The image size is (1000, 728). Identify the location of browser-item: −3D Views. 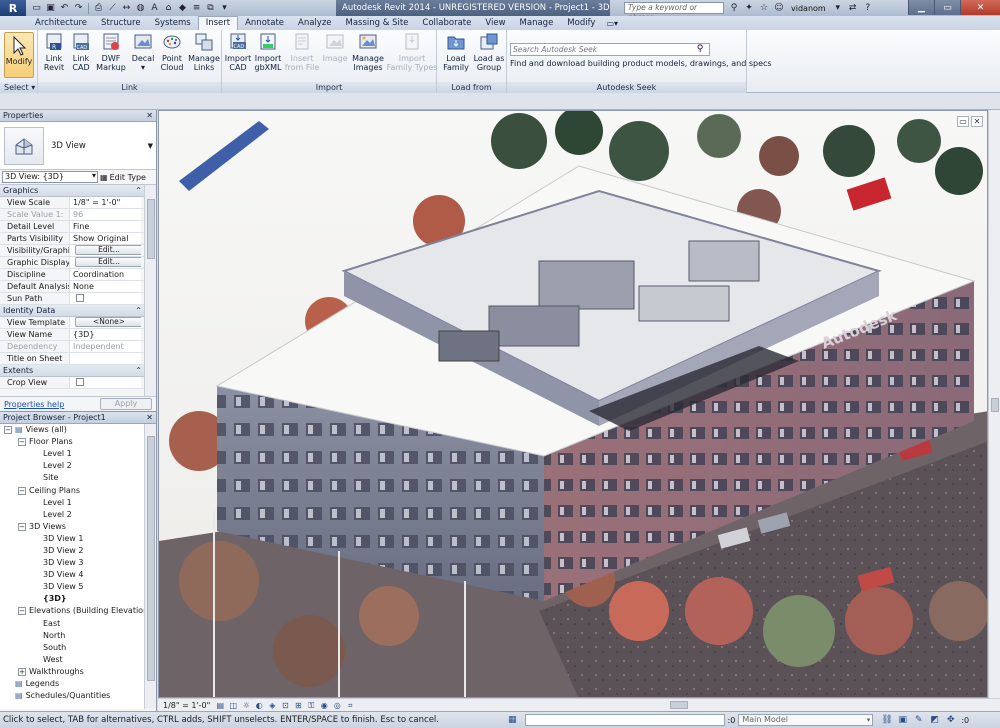
(78, 527).